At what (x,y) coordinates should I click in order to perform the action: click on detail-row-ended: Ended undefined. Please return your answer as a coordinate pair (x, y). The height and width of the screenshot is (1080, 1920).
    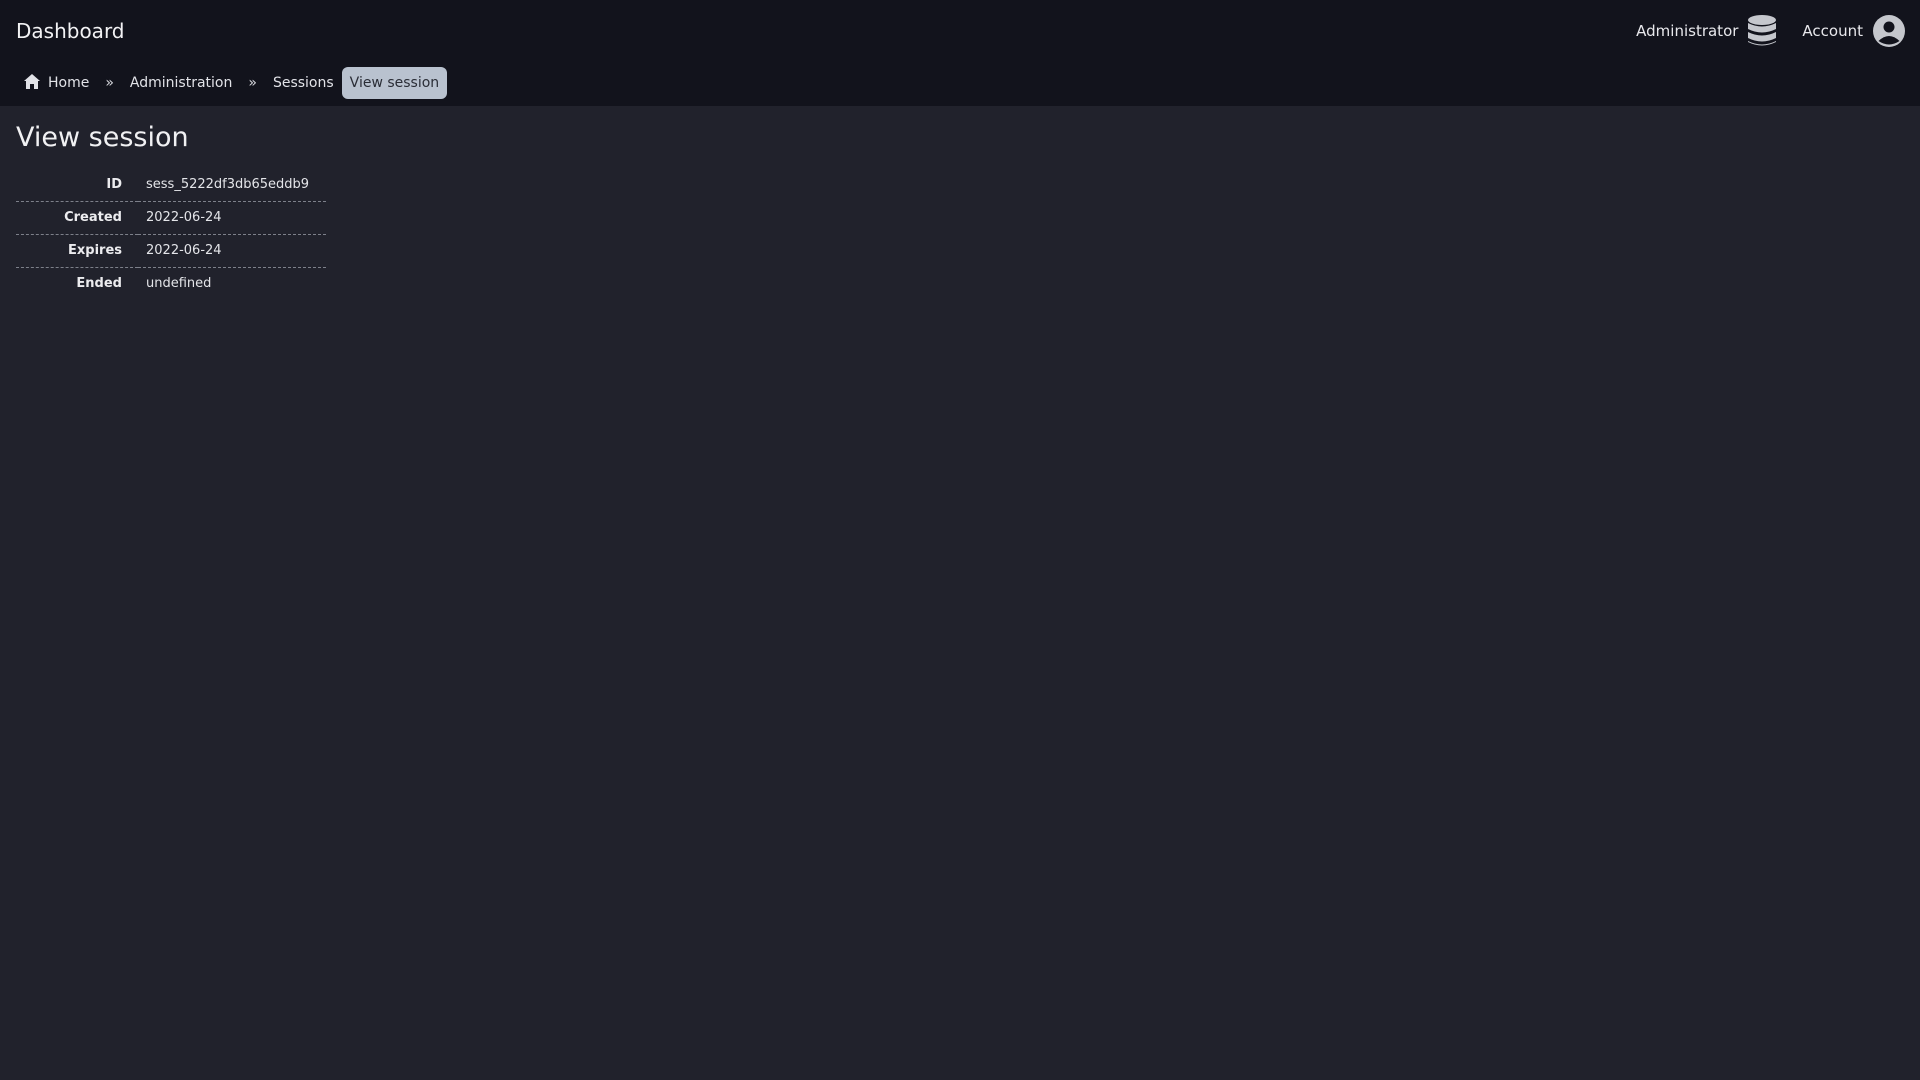
    Looking at the image, I should click on (171, 283).